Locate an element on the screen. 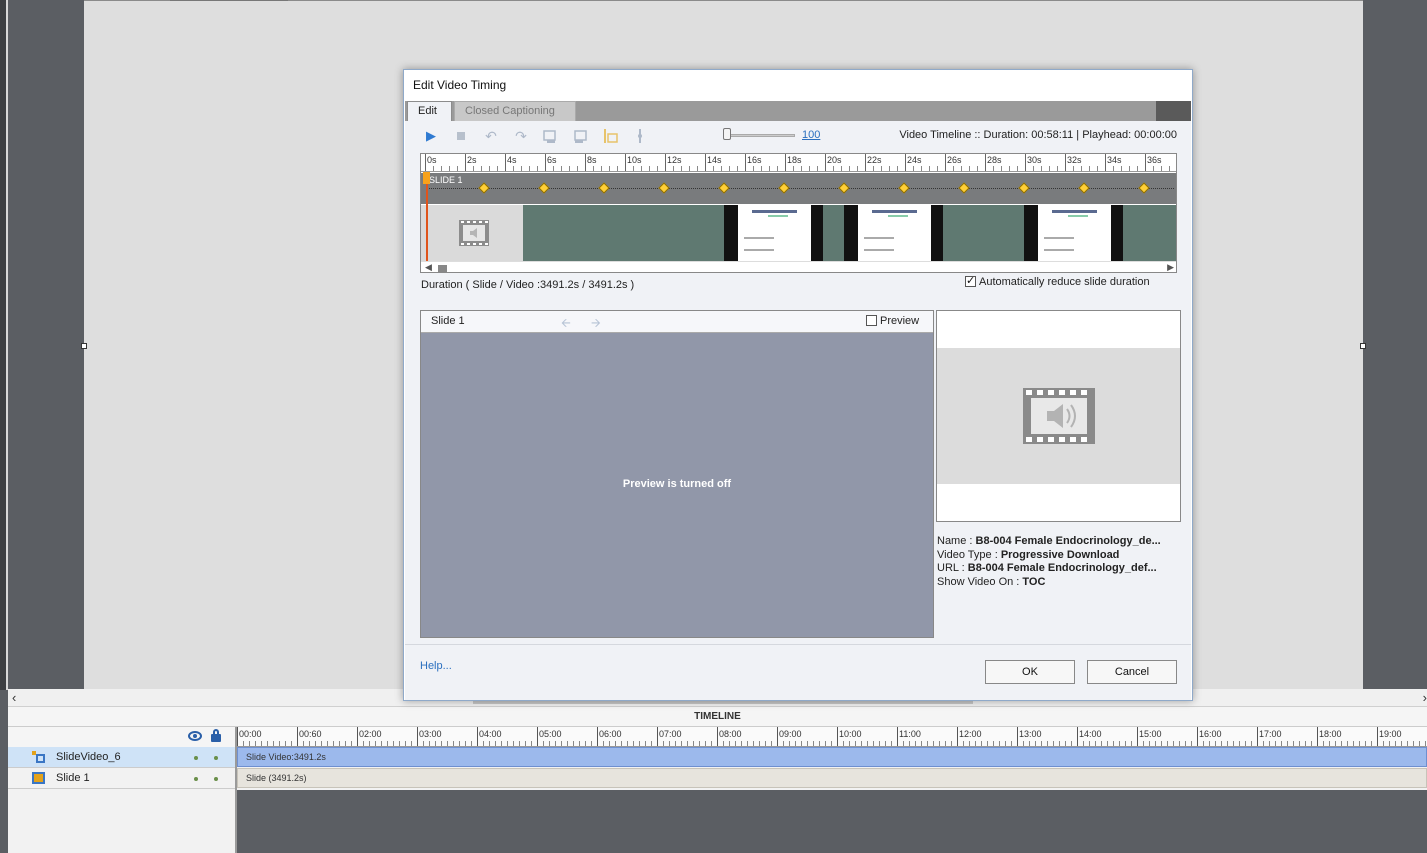  timeline-header: TIMELINE is located at coordinates (717, 717).